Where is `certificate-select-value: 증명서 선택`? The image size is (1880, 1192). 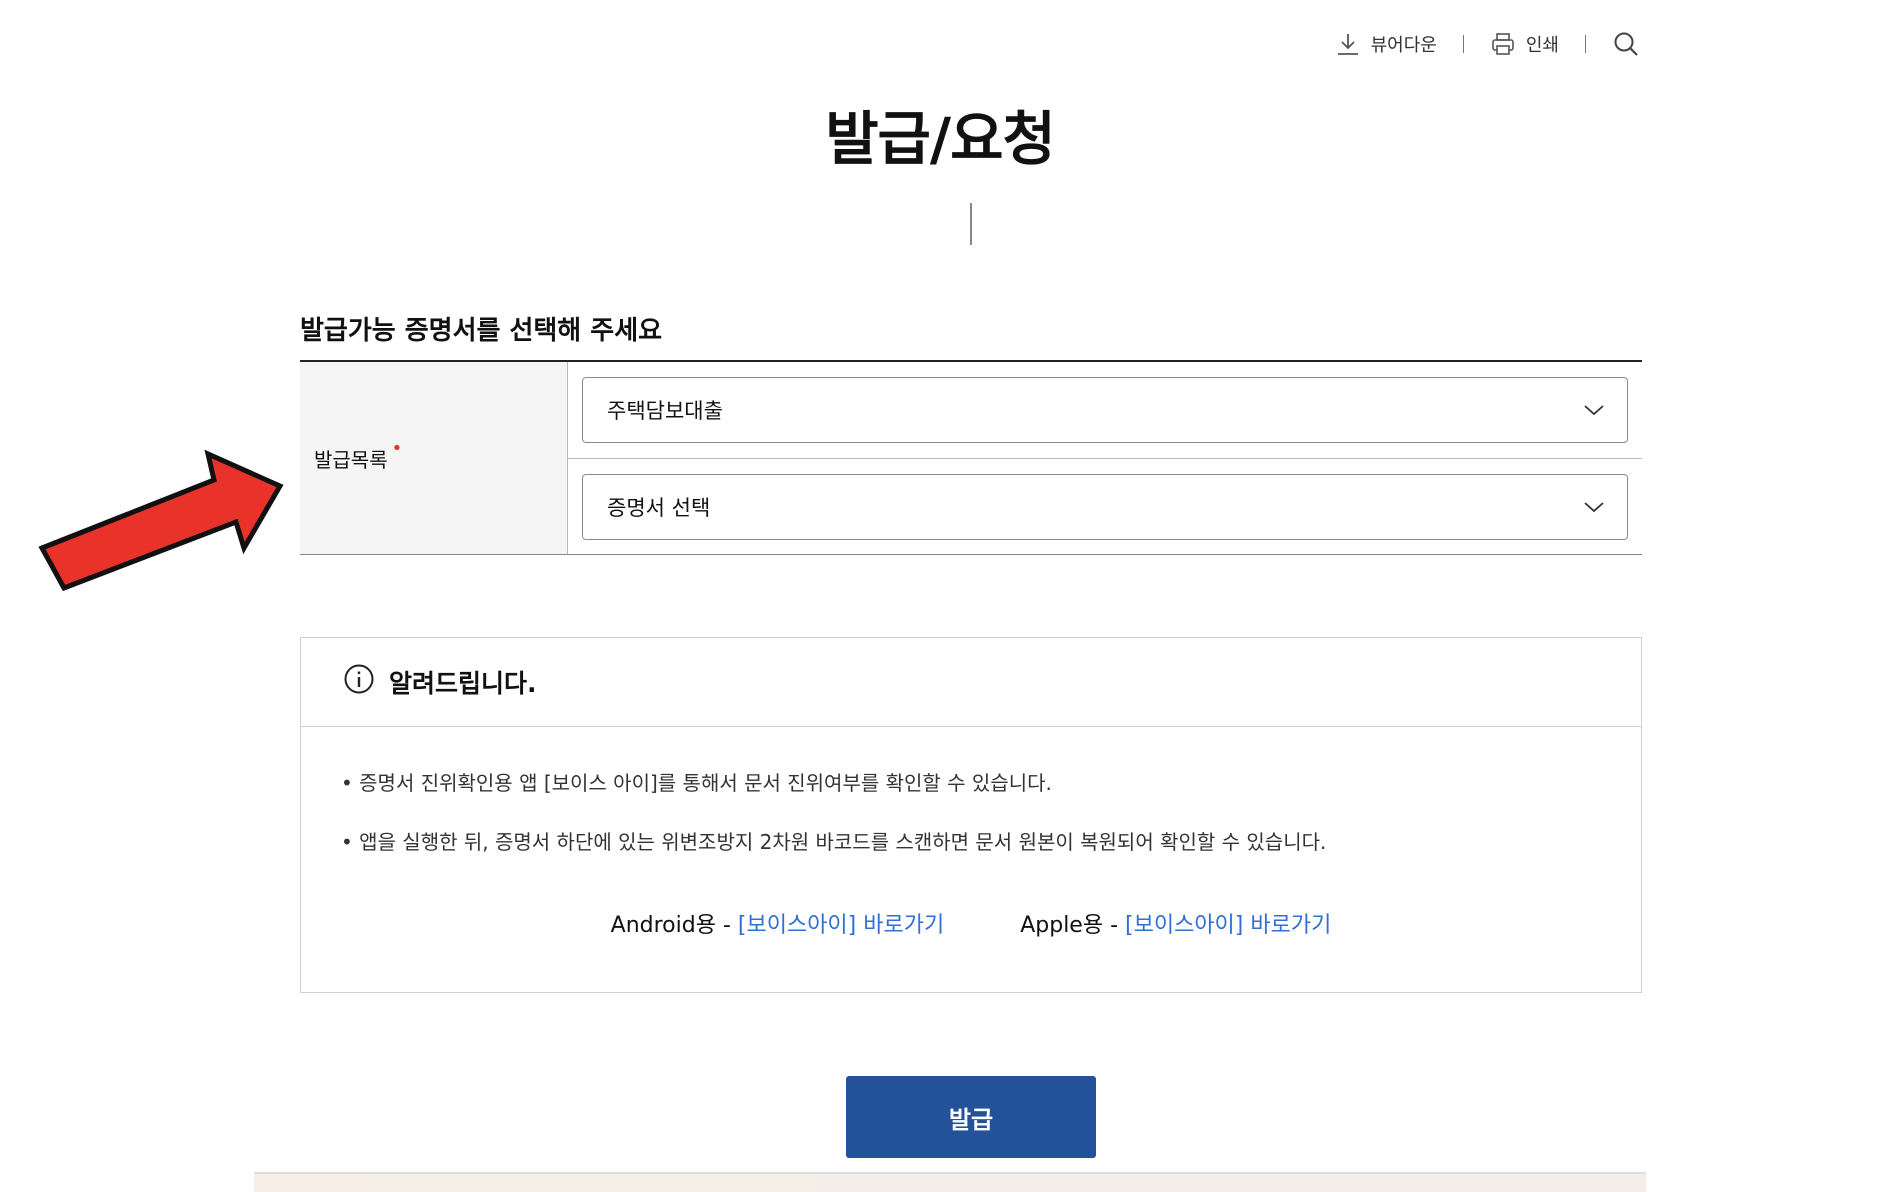 certificate-select-value: 증명서 선택 is located at coordinates (659, 507).